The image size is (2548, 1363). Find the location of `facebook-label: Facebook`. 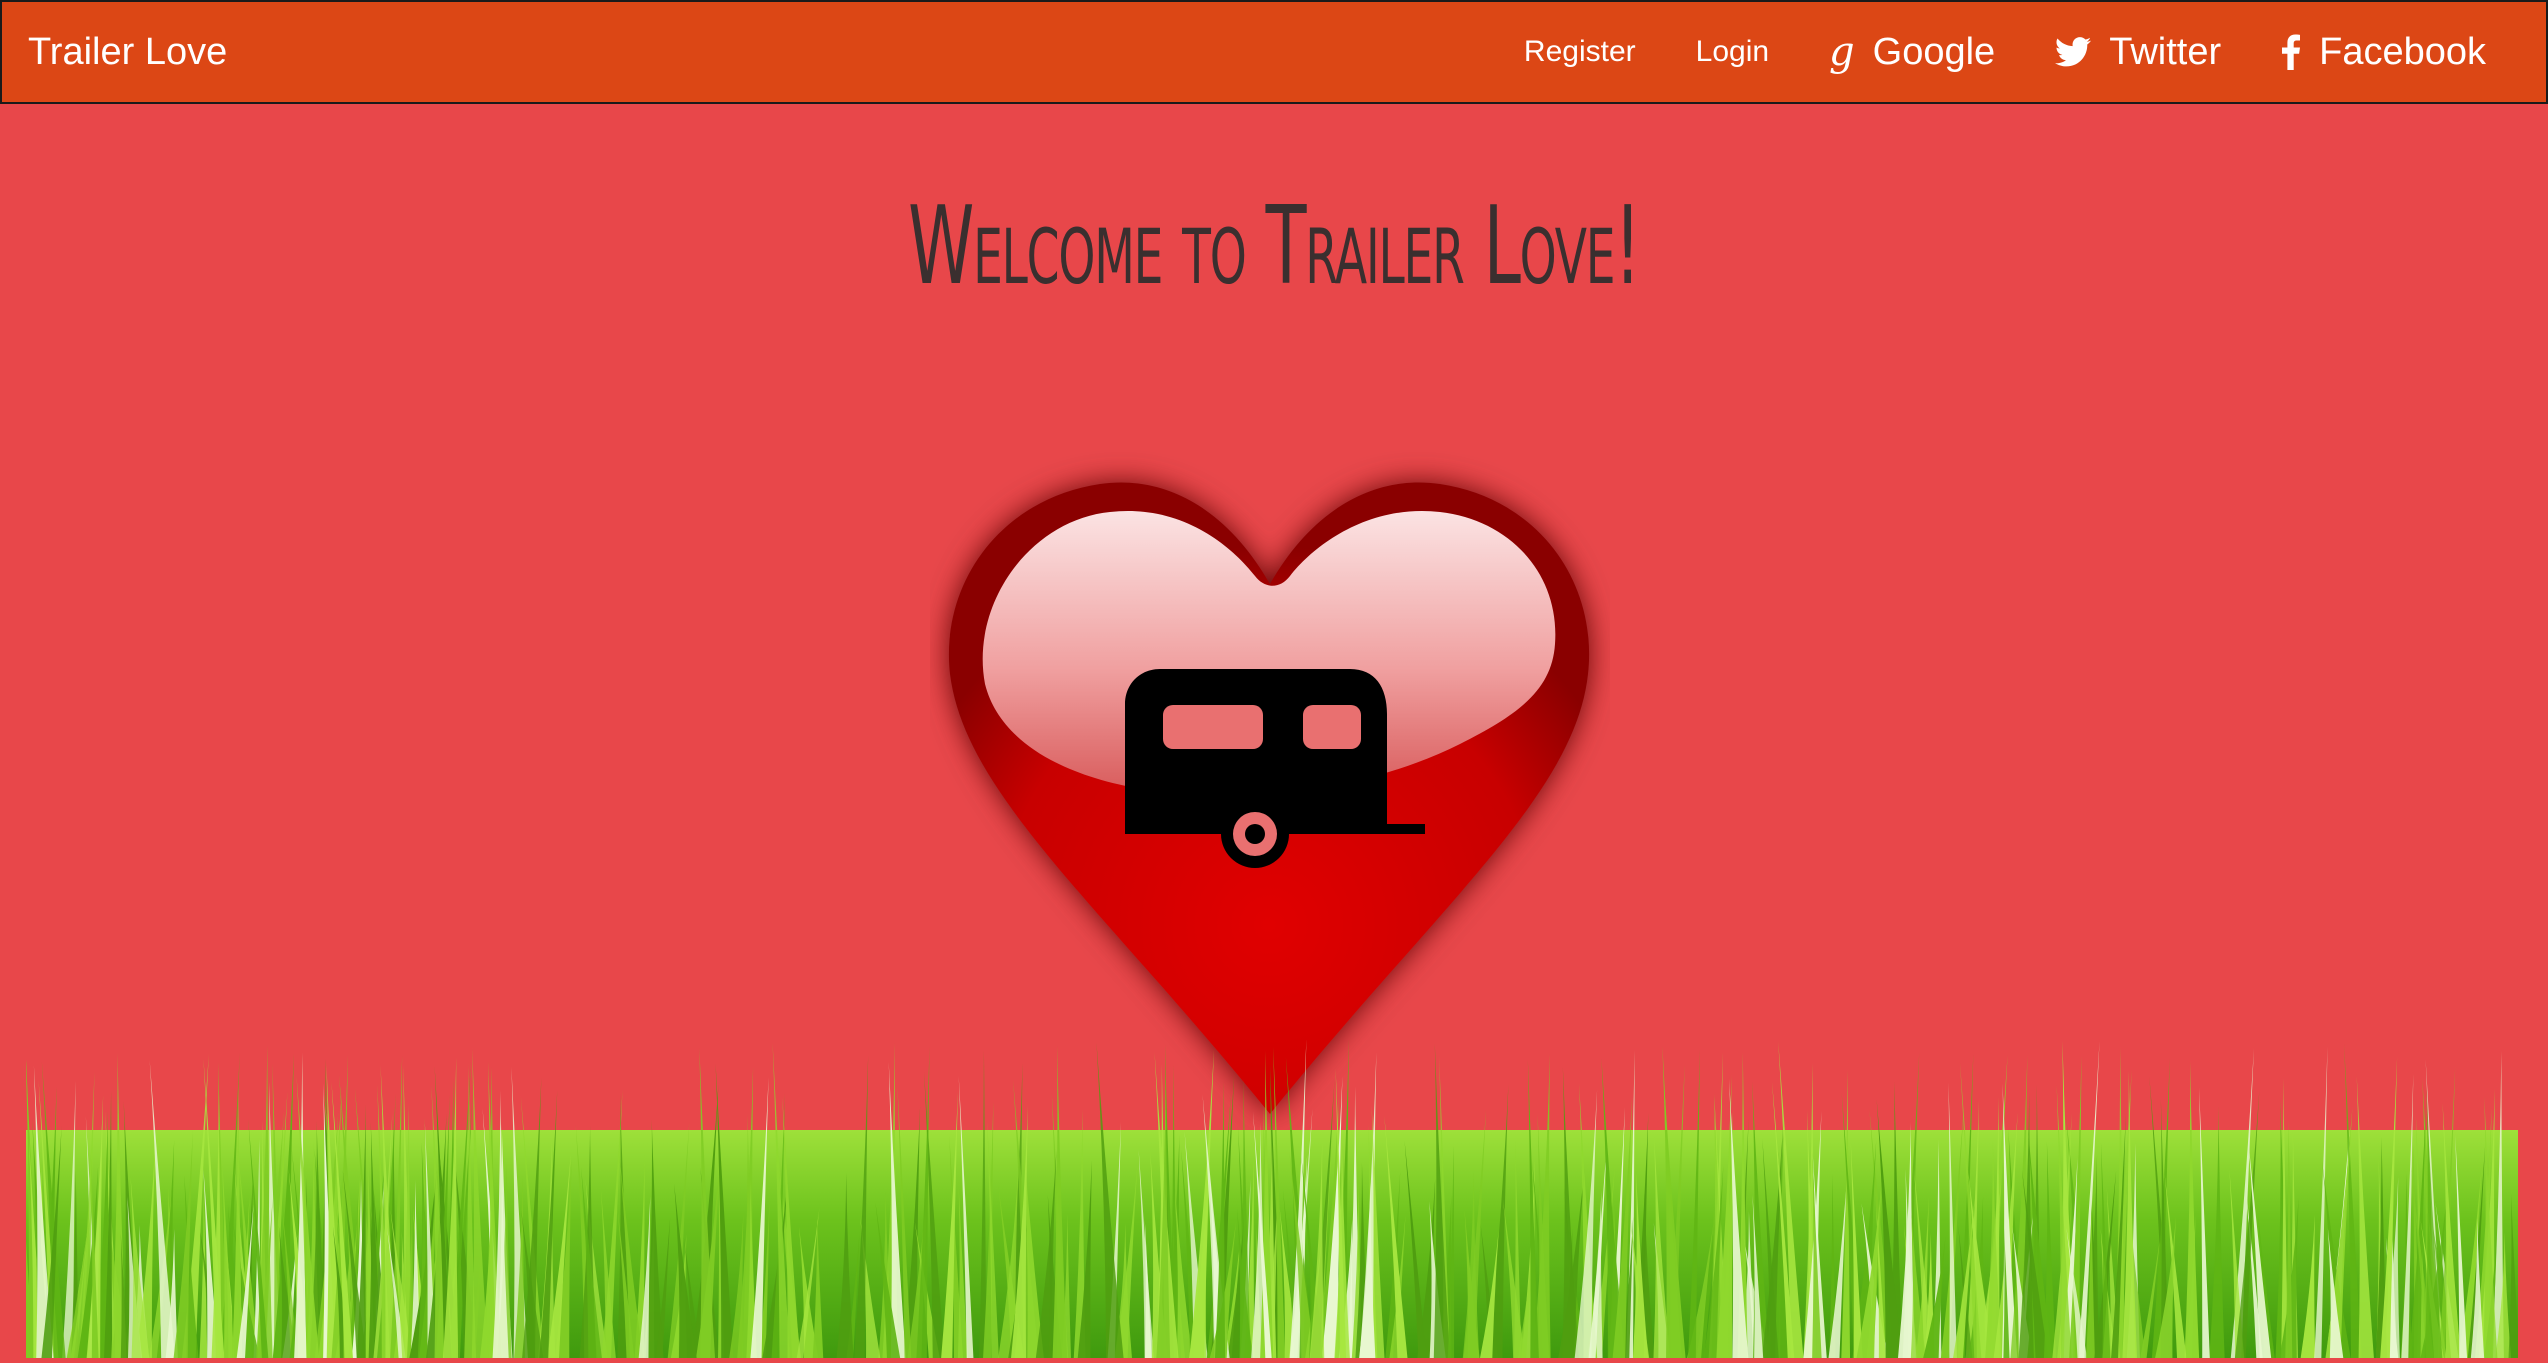

facebook-label: Facebook is located at coordinates (2402, 51).